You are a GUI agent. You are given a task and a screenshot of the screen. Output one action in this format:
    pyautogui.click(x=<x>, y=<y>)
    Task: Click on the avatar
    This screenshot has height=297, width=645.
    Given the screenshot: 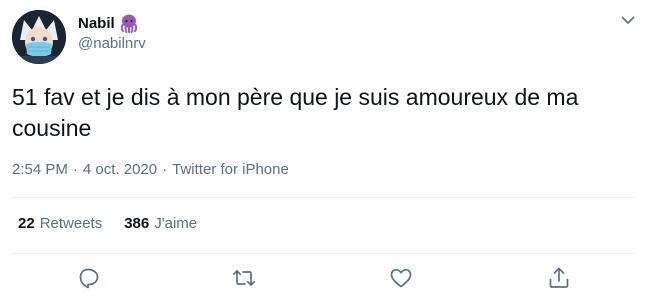 What is the action you would take?
    pyautogui.click(x=39, y=37)
    